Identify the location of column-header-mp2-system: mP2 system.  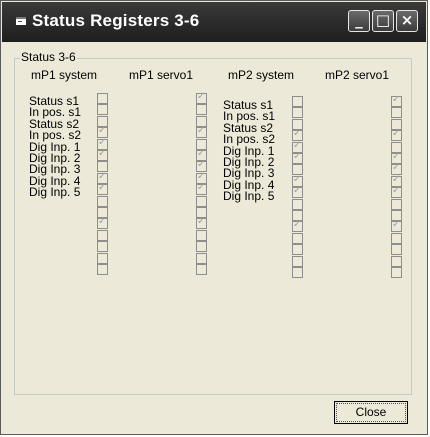
(261, 75).